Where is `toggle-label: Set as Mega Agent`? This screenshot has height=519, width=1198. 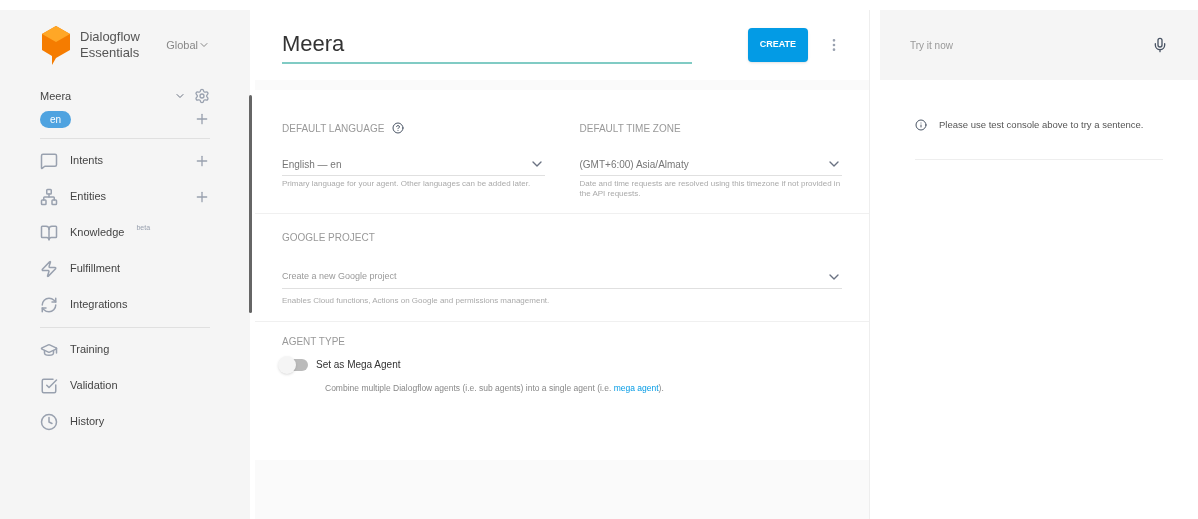
toggle-label: Set as Mega Agent is located at coordinates (358, 365).